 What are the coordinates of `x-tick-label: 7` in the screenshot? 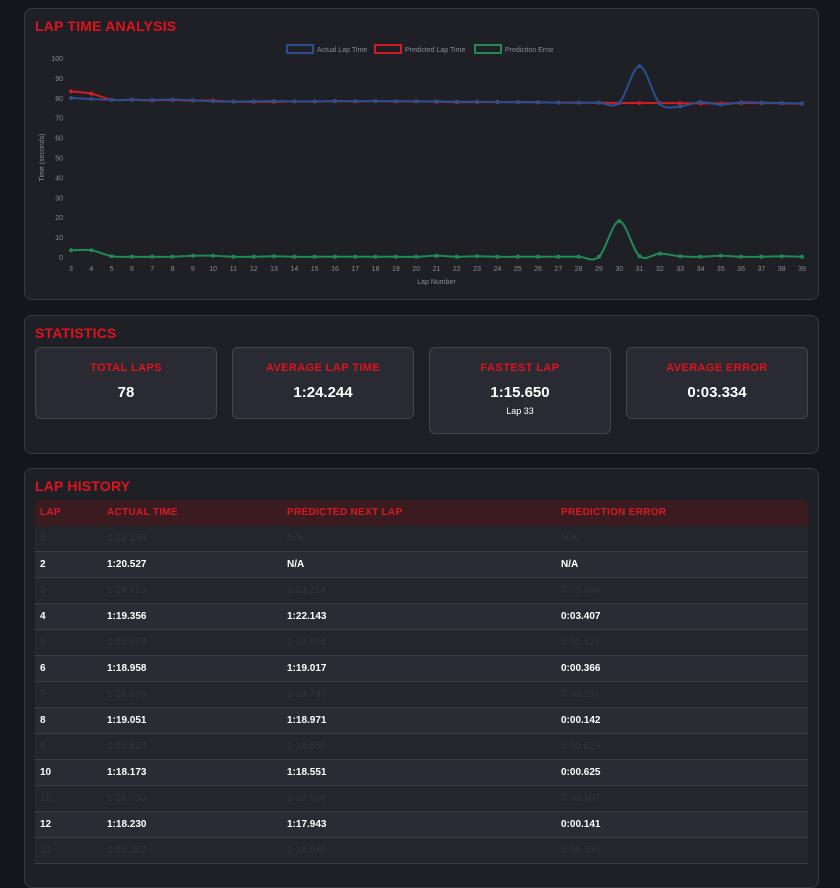 It's located at (152, 269).